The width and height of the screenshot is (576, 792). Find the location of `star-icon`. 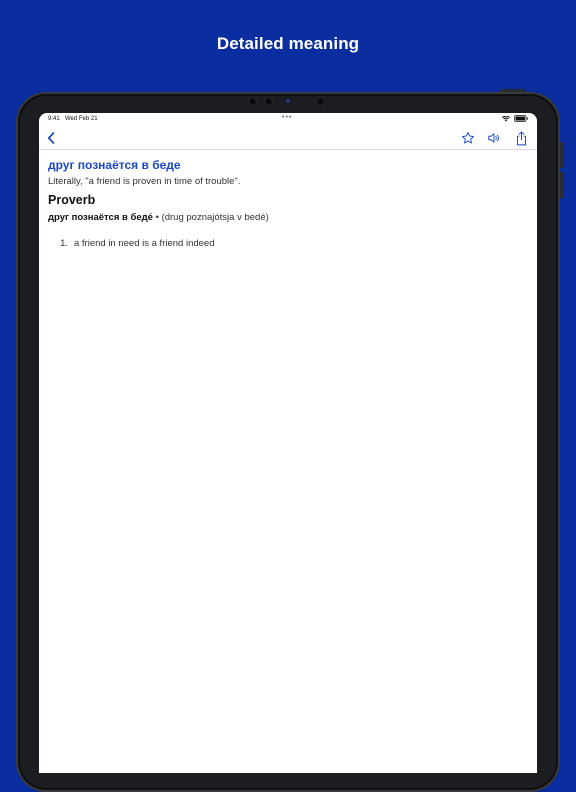

star-icon is located at coordinates (468, 137).